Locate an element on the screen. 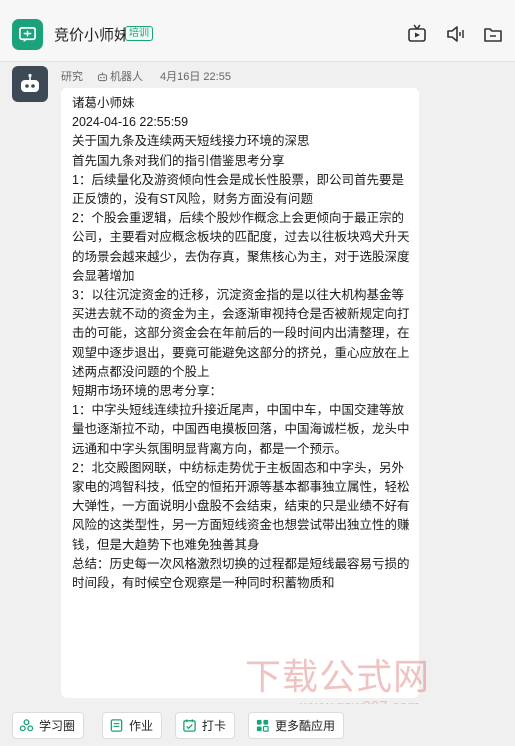 The height and width of the screenshot is (746, 515). checkin-button: 打卡 is located at coordinates (205, 725).